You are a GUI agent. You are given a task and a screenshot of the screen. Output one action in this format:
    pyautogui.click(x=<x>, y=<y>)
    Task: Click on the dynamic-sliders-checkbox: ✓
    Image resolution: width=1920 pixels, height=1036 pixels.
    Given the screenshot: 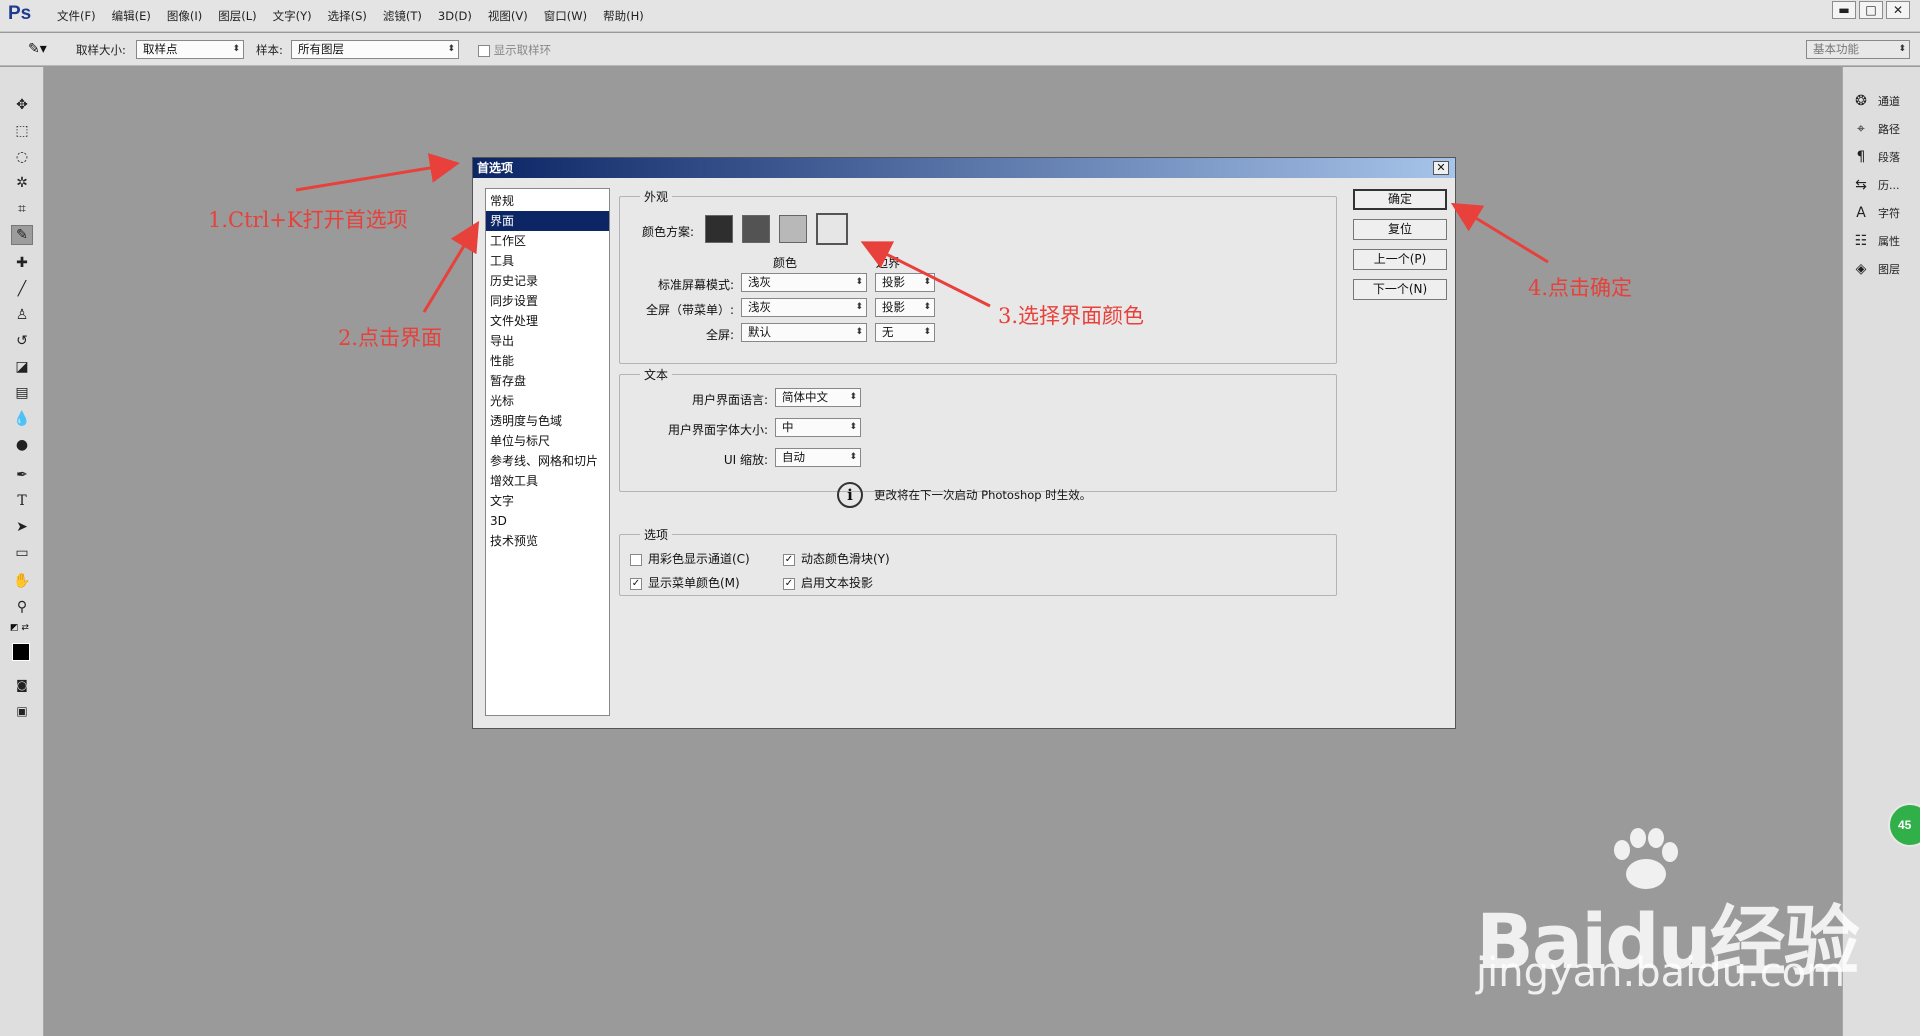 What is the action you would take?
    pyautogui.click(x=789, y=559)
    